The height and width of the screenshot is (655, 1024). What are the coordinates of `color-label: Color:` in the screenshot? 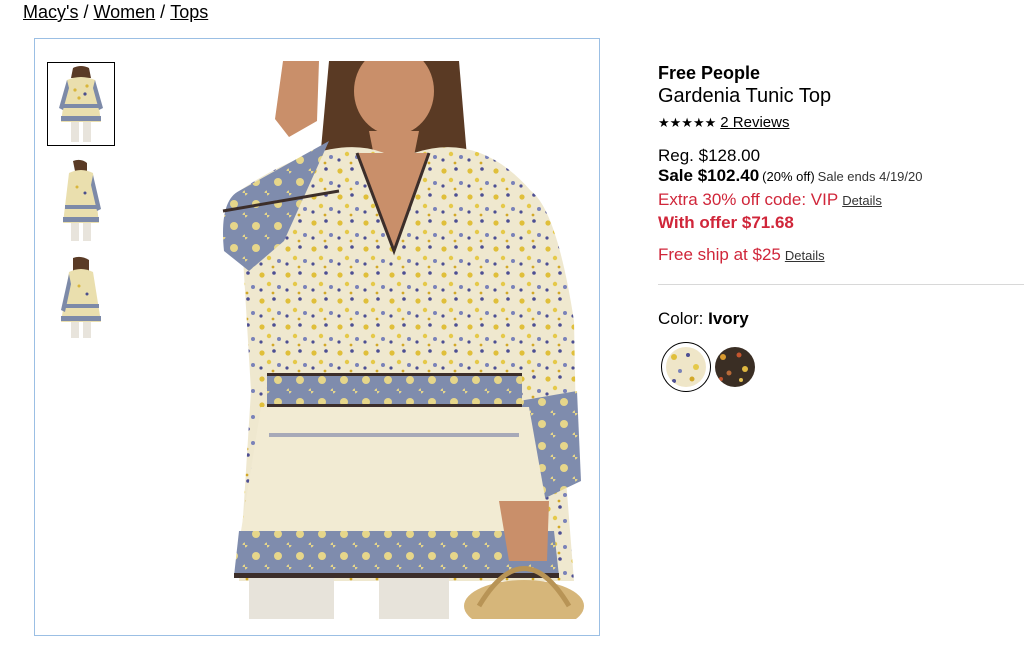 It's located at (681, 318).